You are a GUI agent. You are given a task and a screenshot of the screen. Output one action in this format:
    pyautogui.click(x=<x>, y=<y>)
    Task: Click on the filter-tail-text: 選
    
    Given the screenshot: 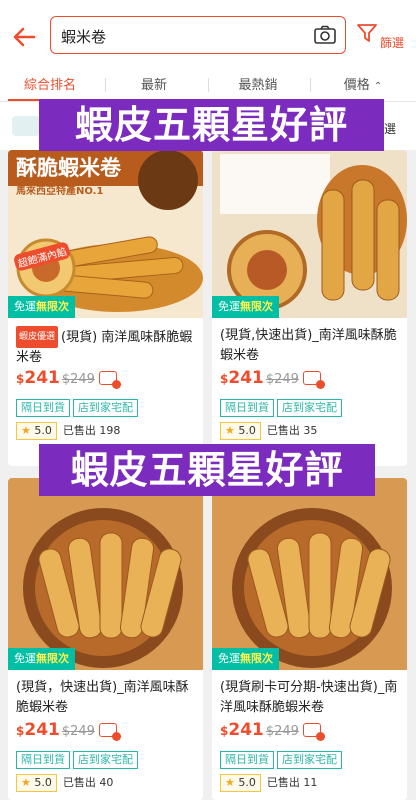 What is the action you would take?
    pyautogui.click(x=390, y=128)
    